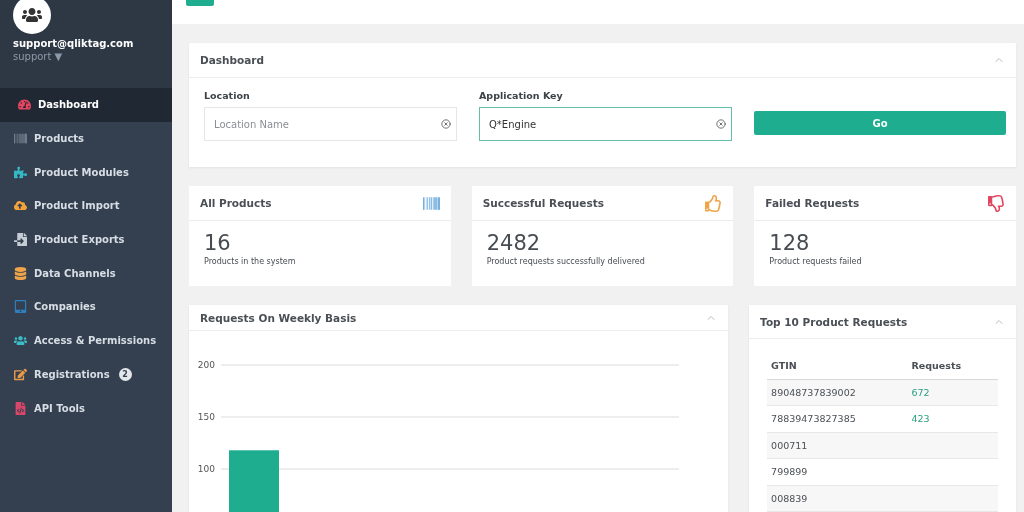 This screenshot has height=512, width=1024. I want to click on axis-tick-label: 200, so click(206, 365).